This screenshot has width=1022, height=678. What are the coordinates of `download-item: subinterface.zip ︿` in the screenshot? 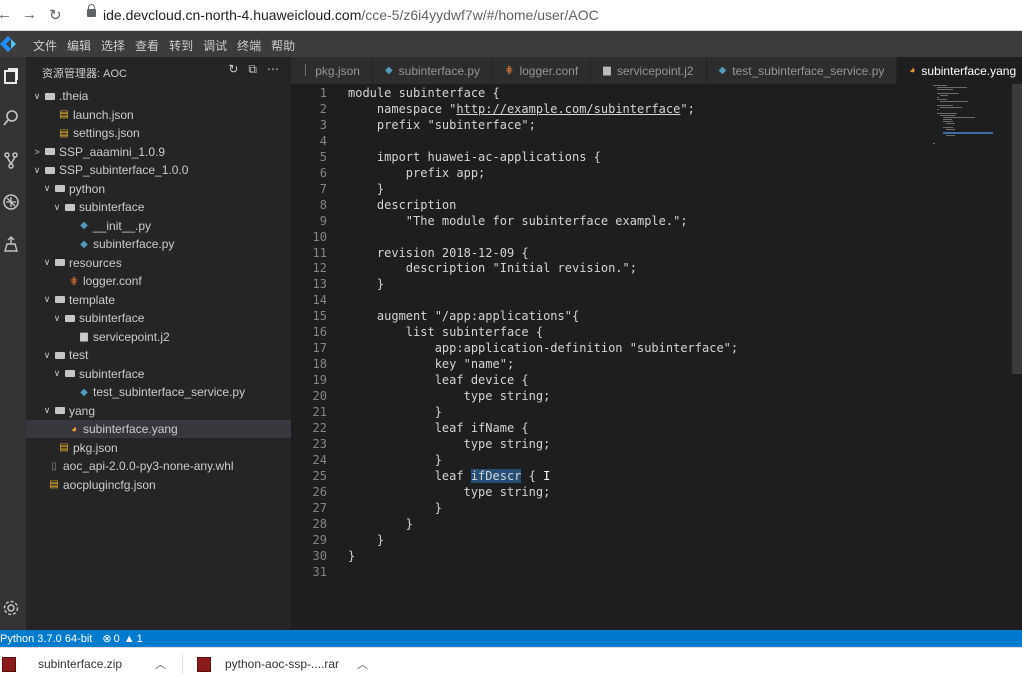 It's located at (84, 664).